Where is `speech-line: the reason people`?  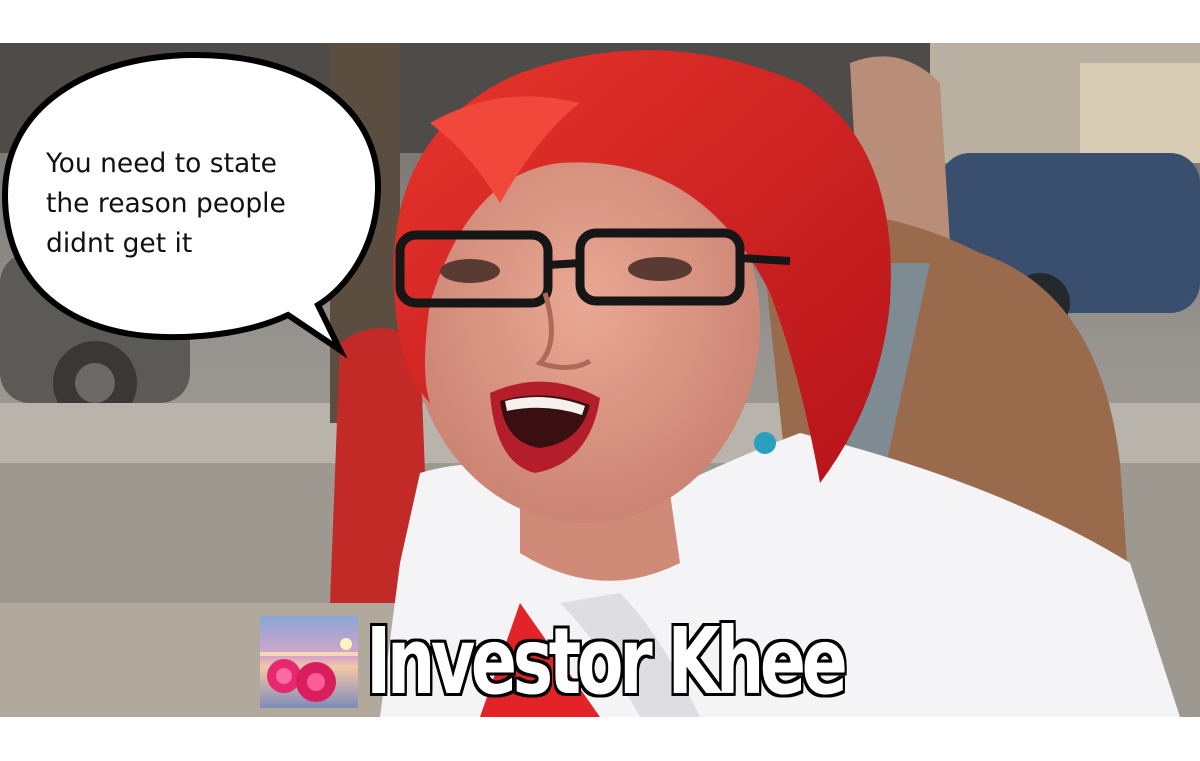 speech-line: the reason people is located at coordinates (166, 203).